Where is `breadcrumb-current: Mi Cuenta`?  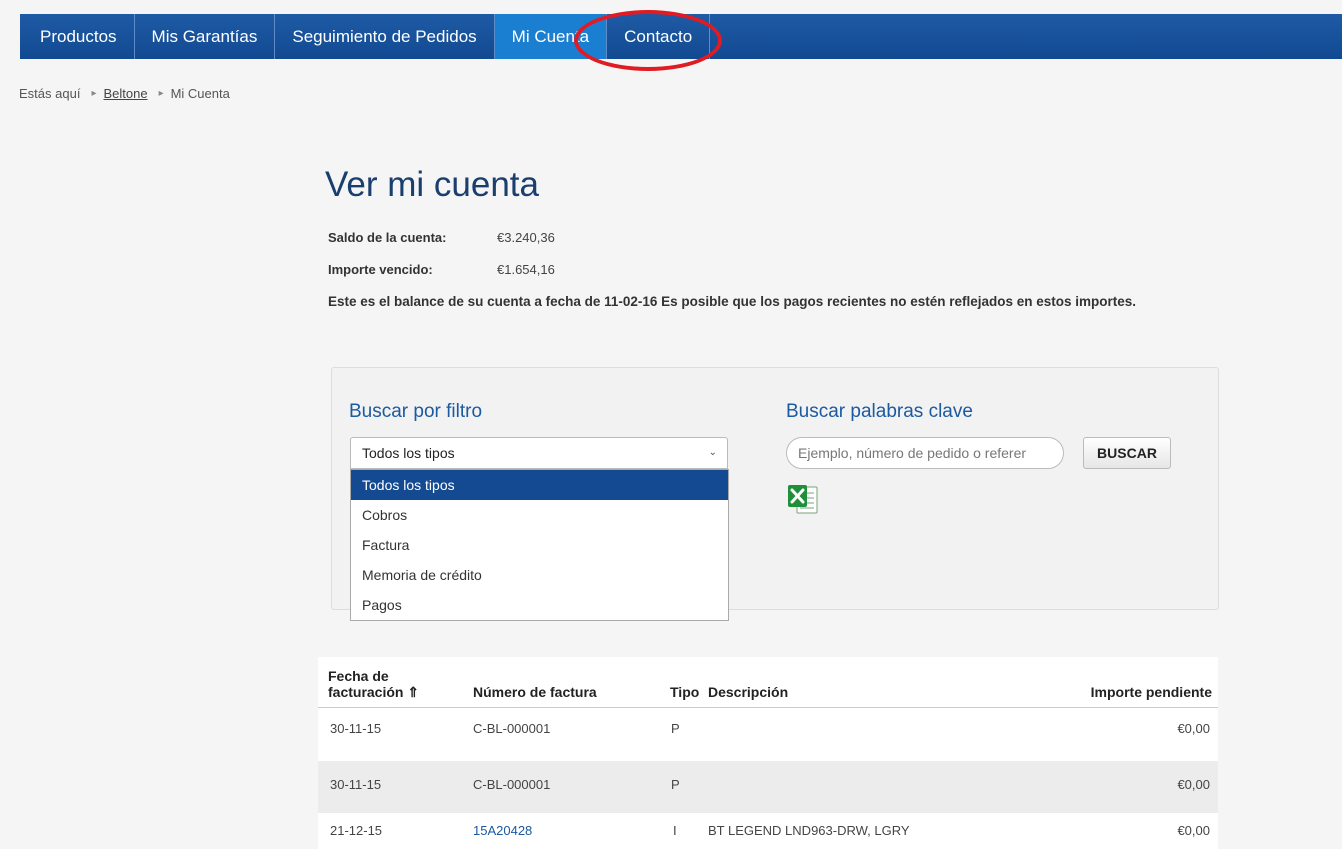
breadcrumb-current: Mi Cuenta is located at coordinates (200, 93).